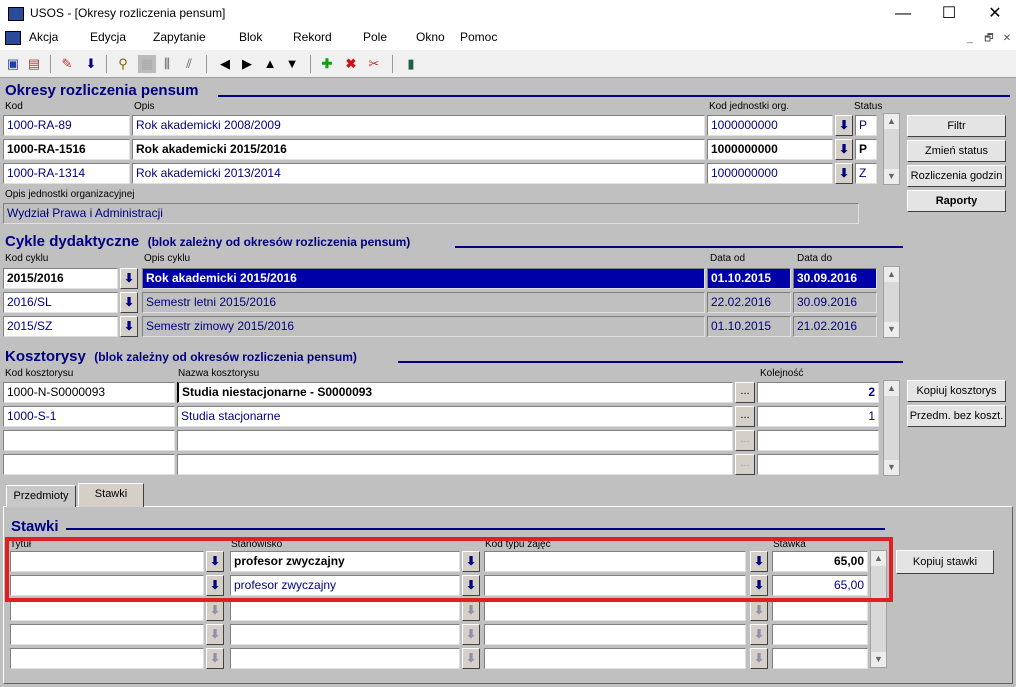 Image resolution: width=1016 pixels, height=687 pixels. Describe the element at coordinates (478, 37) in the screenshot. I see `menu-pomoc: Pomoc` at that location.